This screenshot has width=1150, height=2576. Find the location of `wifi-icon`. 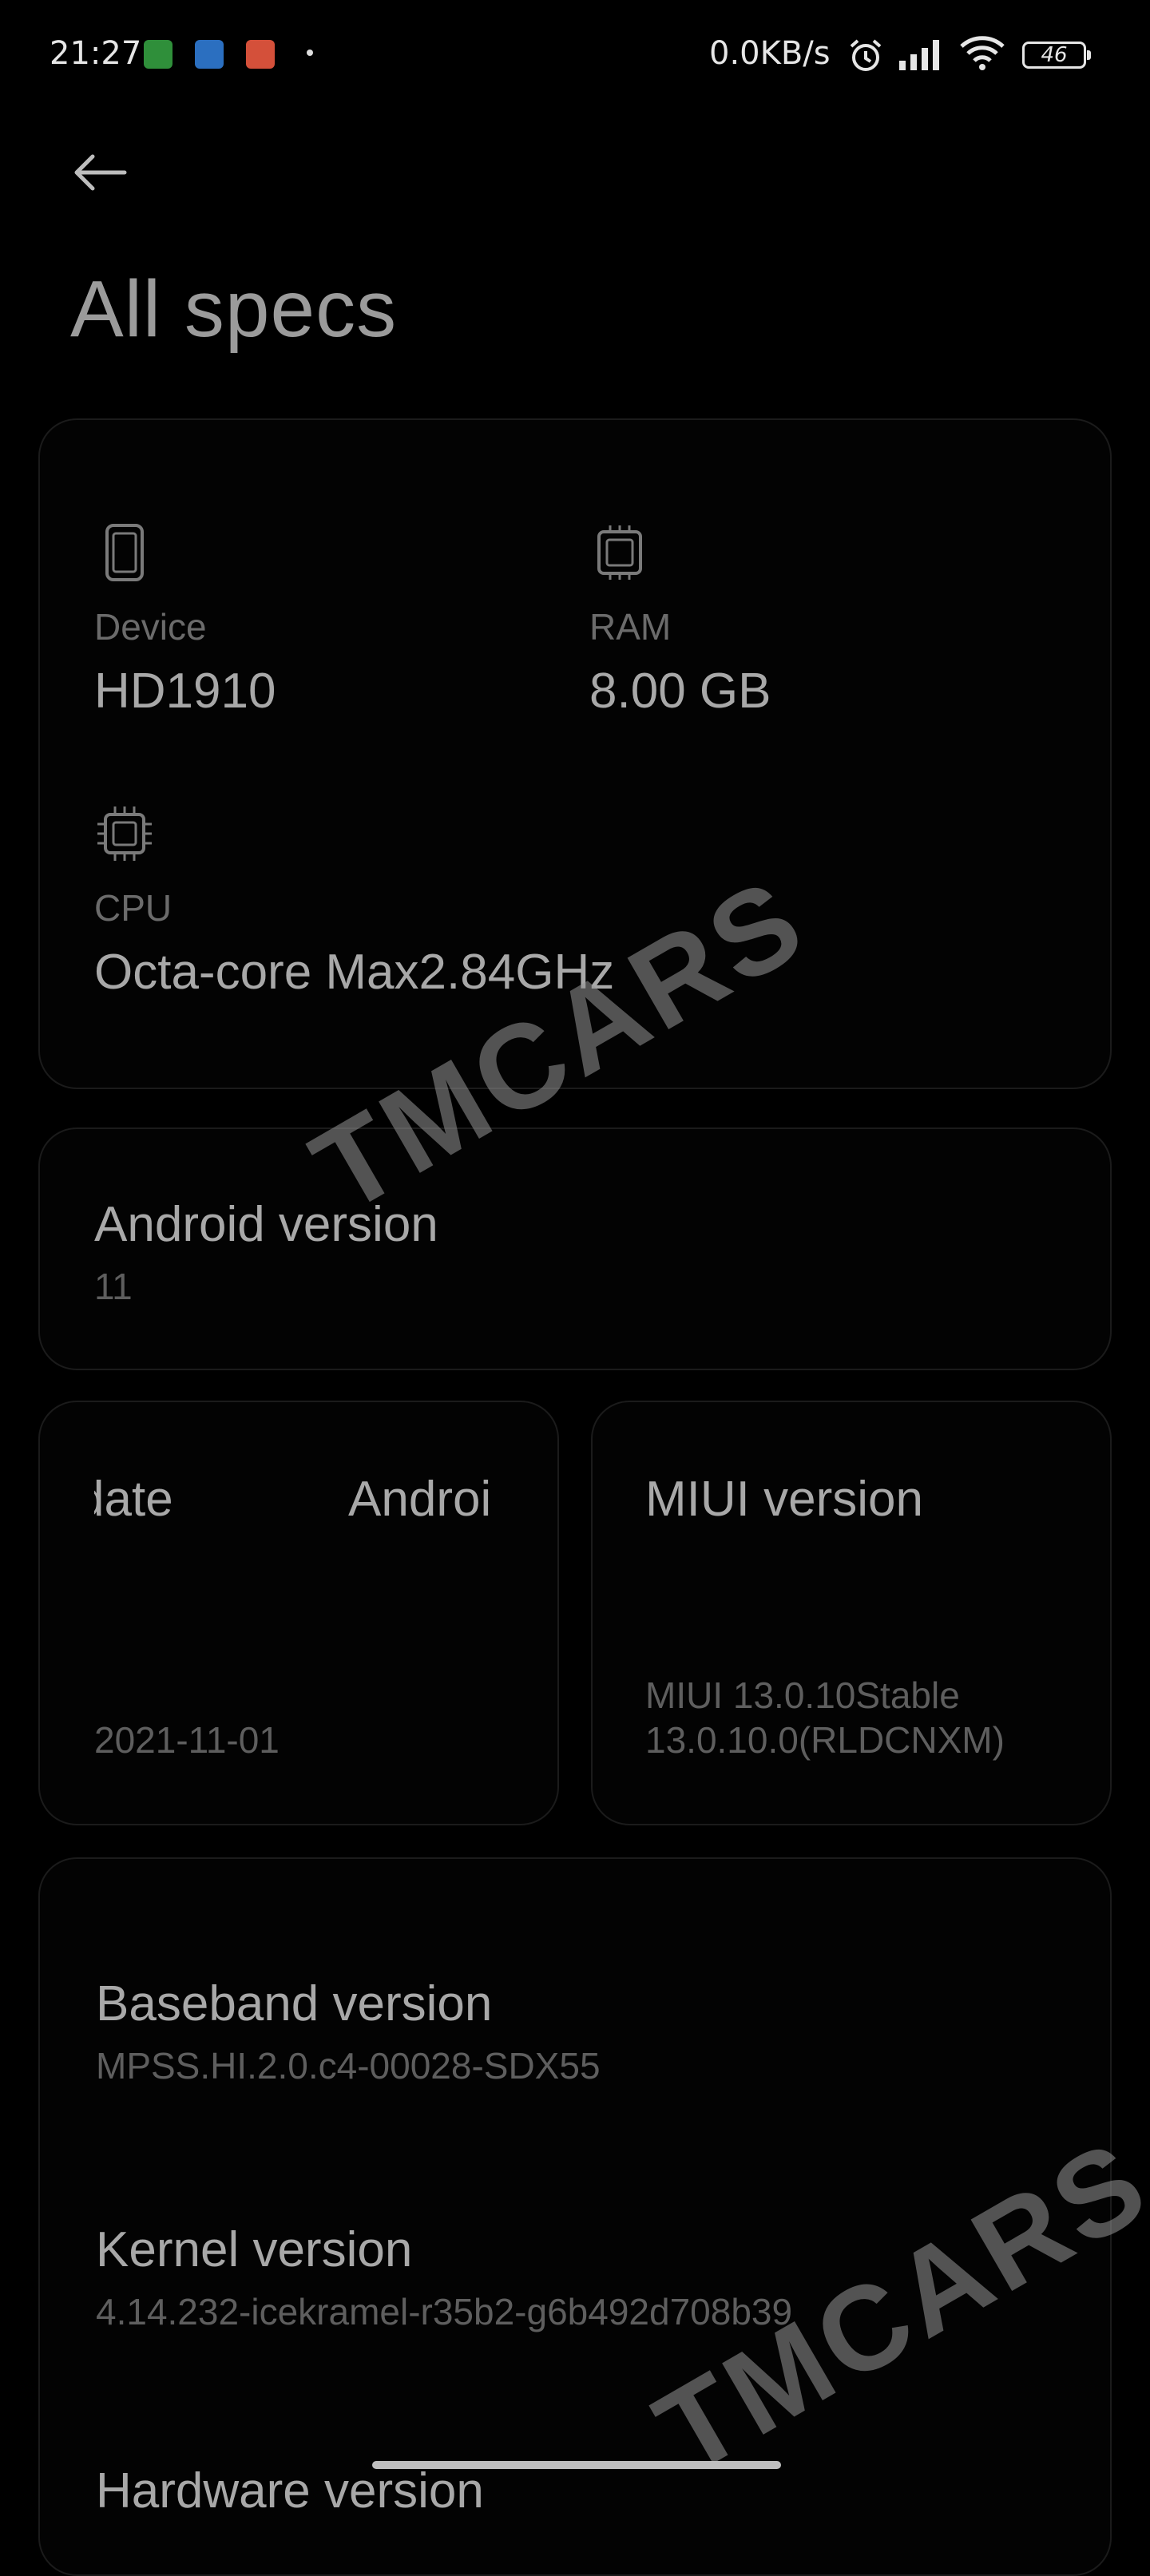

wifi-icon is located at coordinates (983, 56).